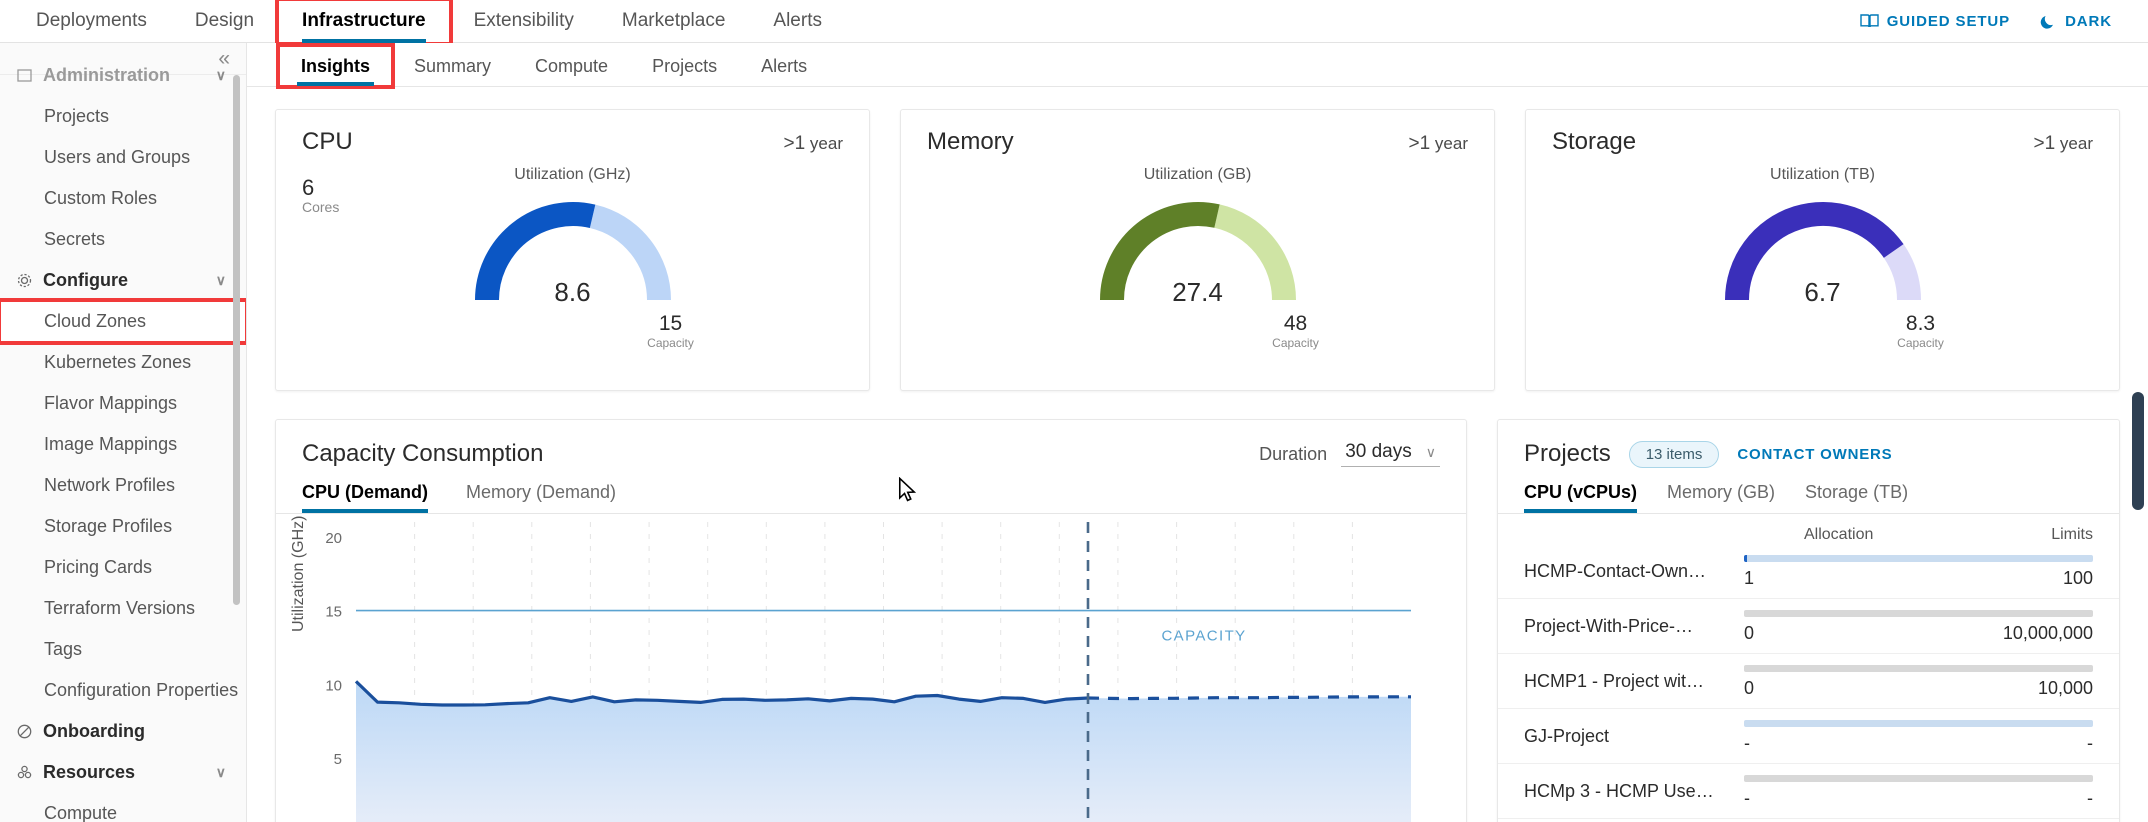  I want to click on duration-value: 30 days, so click(1378, 451).